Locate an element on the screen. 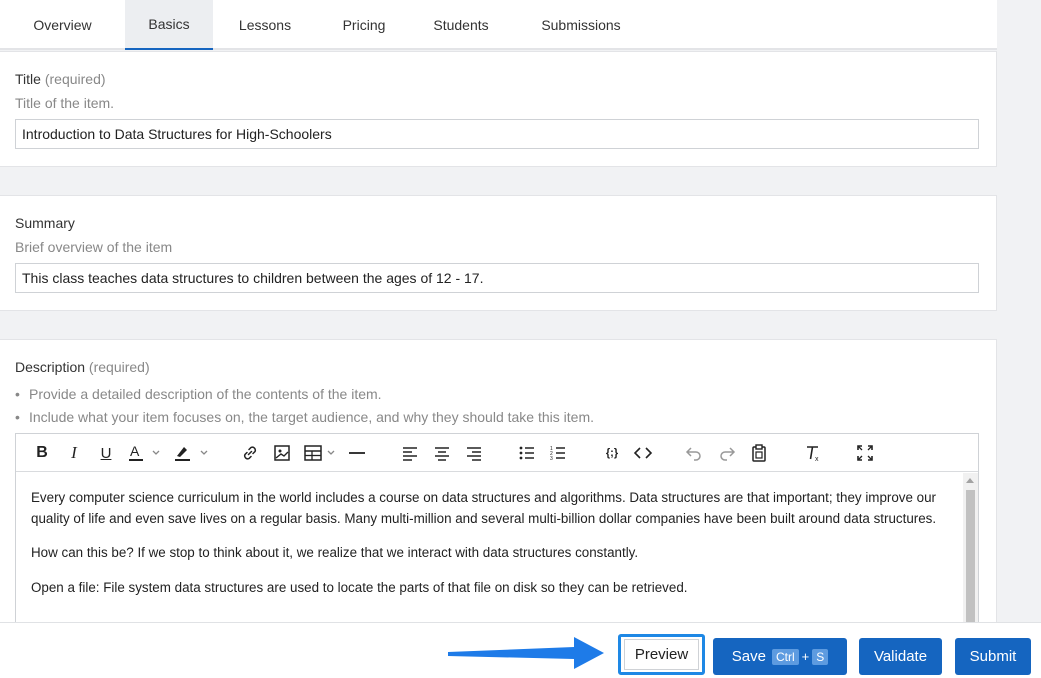 Image resolution: width=1041 pixels, height=678 pixels. summary-help: Brief overview of the item is located at coordinates (94, 247).